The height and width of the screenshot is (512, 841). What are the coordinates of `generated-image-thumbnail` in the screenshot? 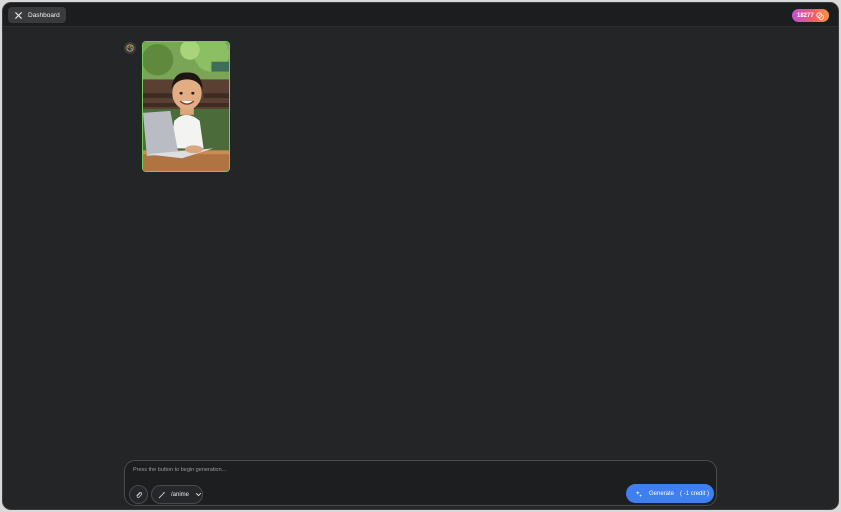 It's located at (186, 106).